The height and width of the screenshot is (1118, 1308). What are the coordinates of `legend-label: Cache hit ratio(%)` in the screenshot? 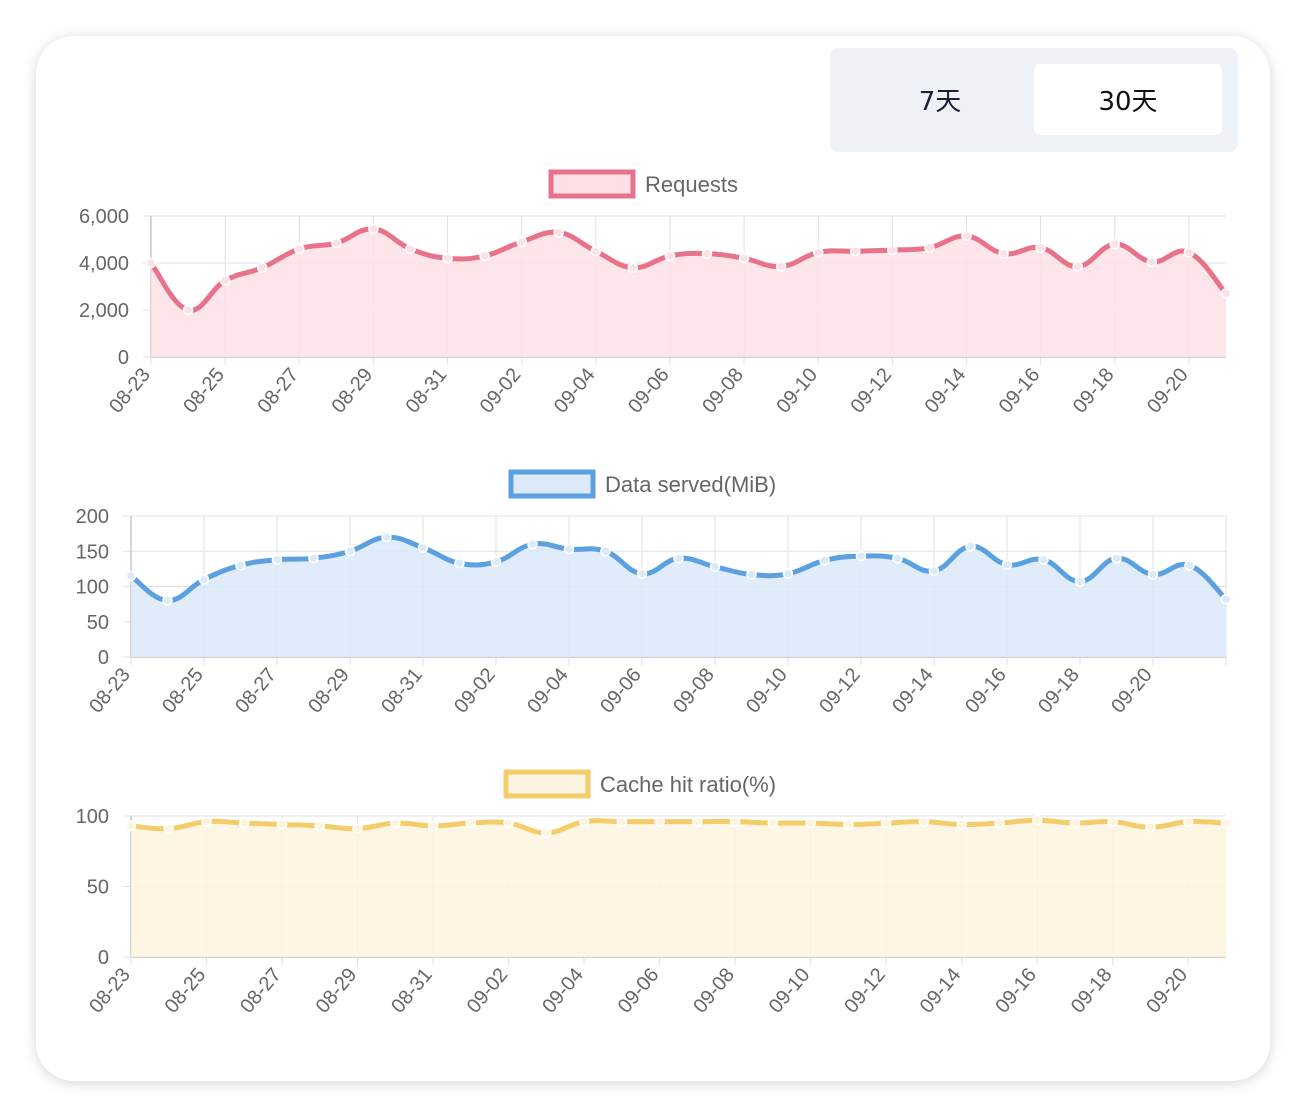 It's located at (688, 784).